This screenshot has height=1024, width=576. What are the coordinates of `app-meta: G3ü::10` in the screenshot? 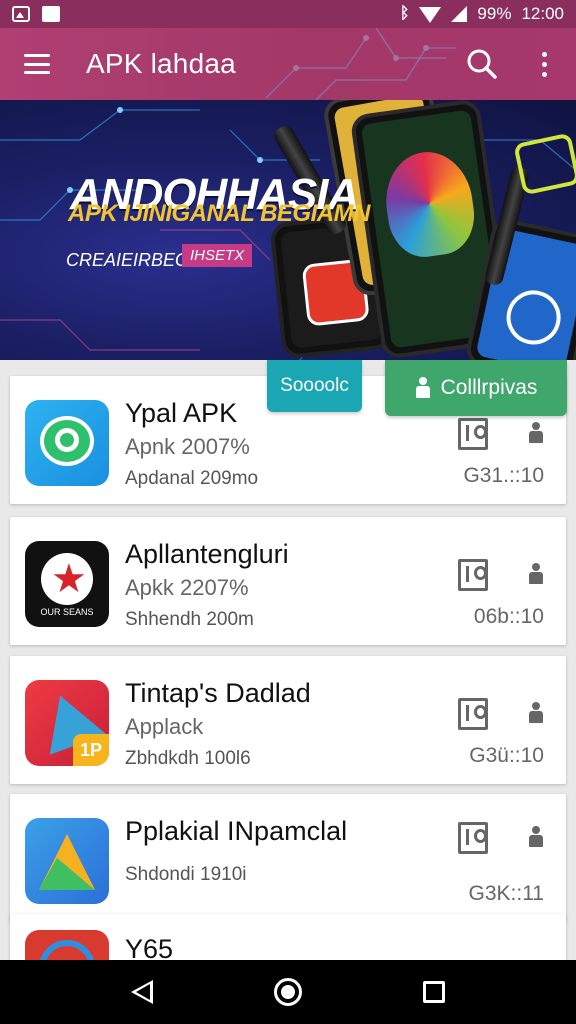 It's located at (506, 755).